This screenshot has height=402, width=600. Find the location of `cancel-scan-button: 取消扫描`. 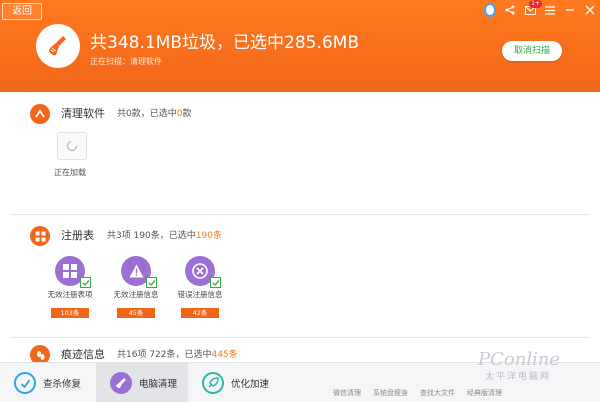

cancel-scan-button: 取消扫描 is located at coordinates (532, 51).